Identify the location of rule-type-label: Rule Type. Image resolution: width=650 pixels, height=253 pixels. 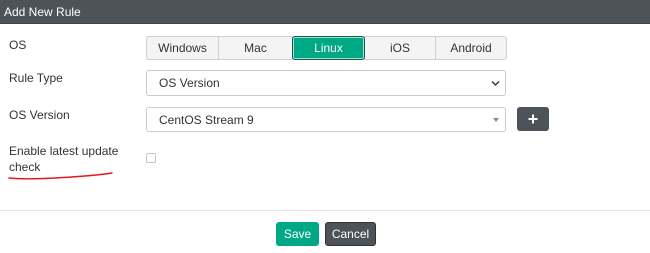
(36, 78).